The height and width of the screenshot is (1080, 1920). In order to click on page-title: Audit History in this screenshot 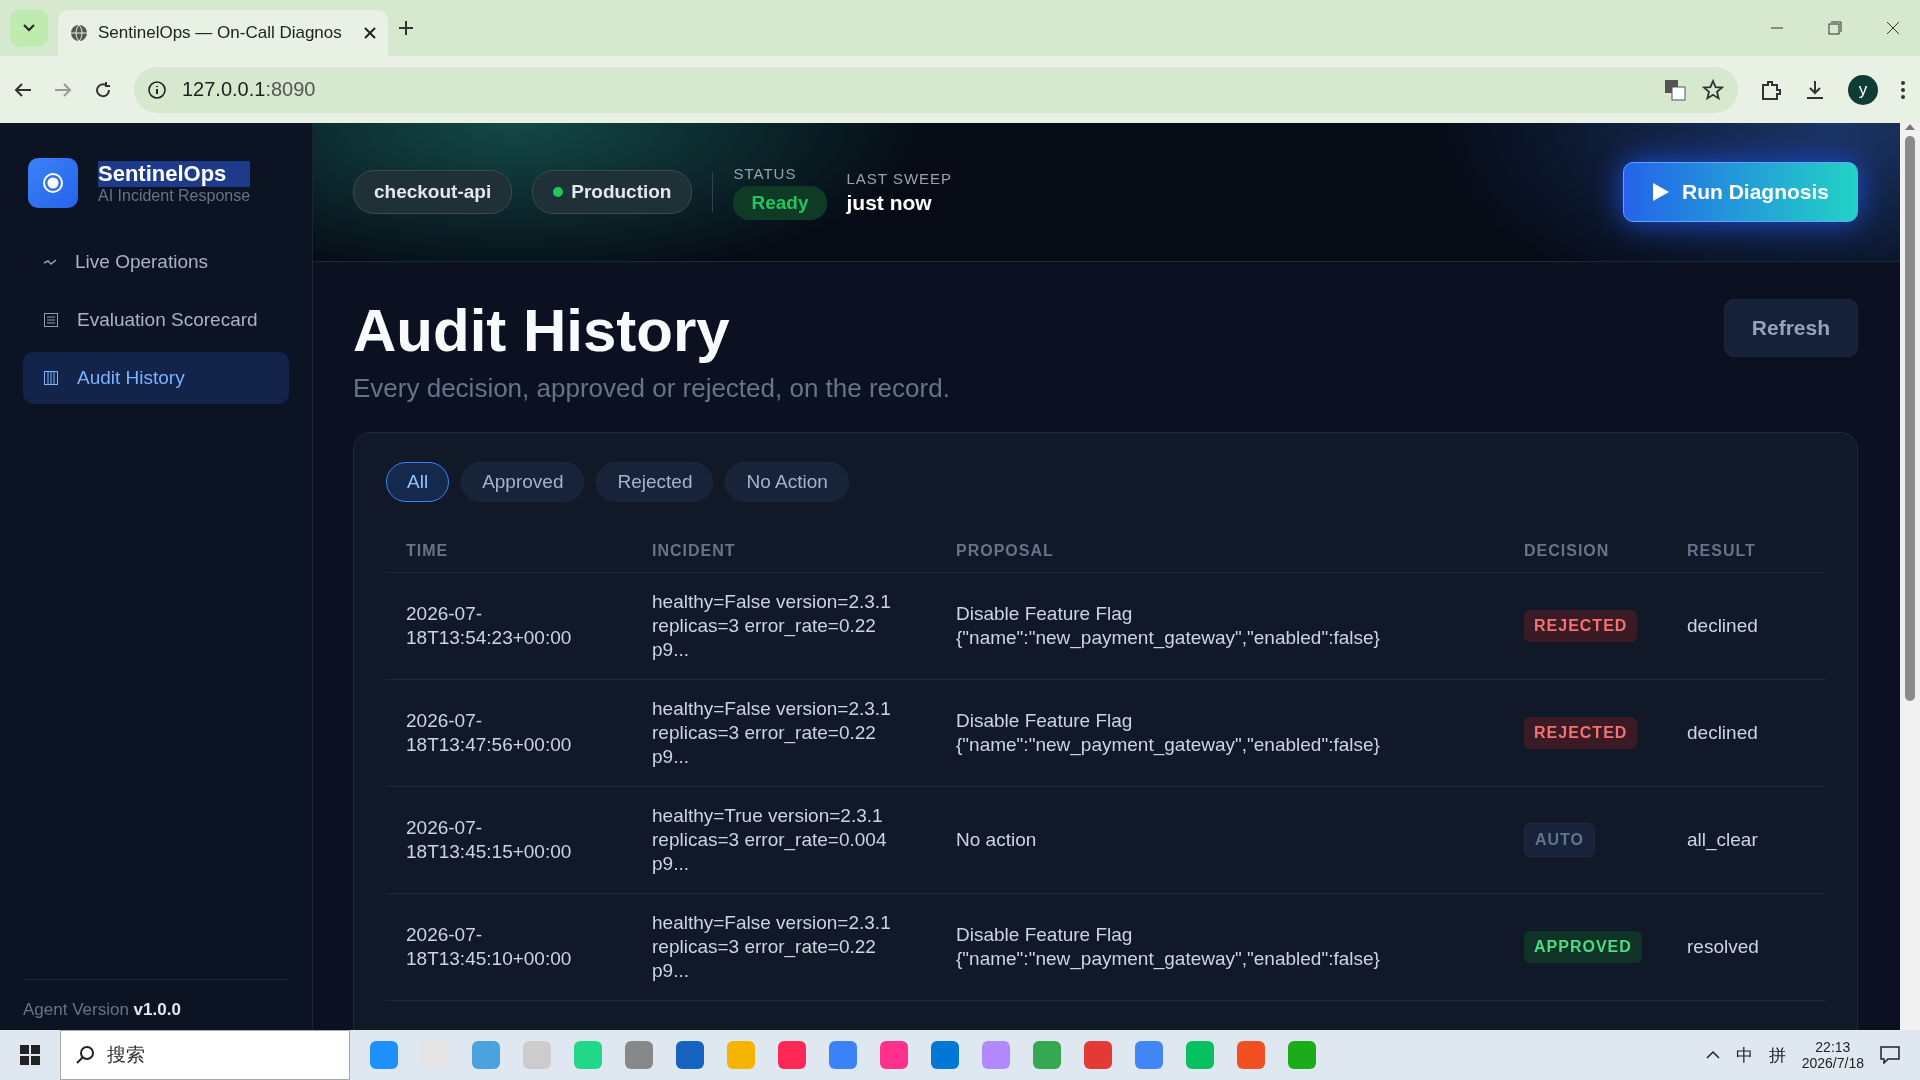, I will do `click(542, 330)`.